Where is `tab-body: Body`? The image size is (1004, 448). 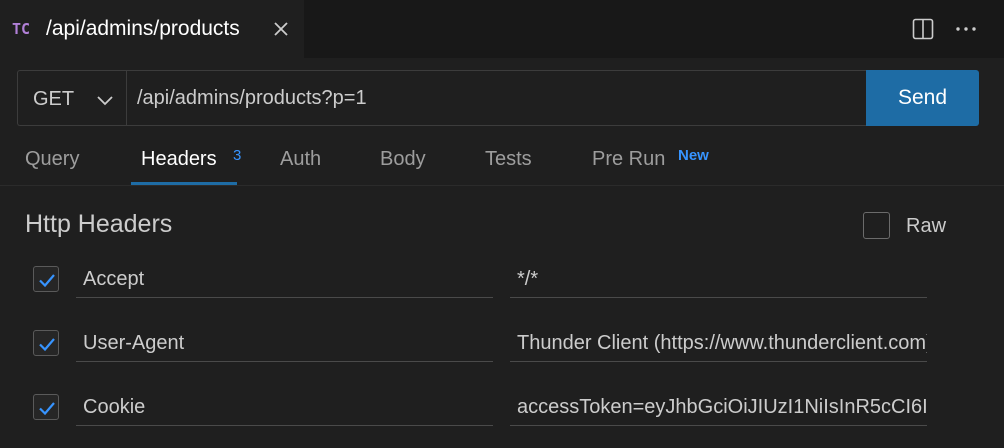
tab-body: Body is located at coordinates (403, 159).